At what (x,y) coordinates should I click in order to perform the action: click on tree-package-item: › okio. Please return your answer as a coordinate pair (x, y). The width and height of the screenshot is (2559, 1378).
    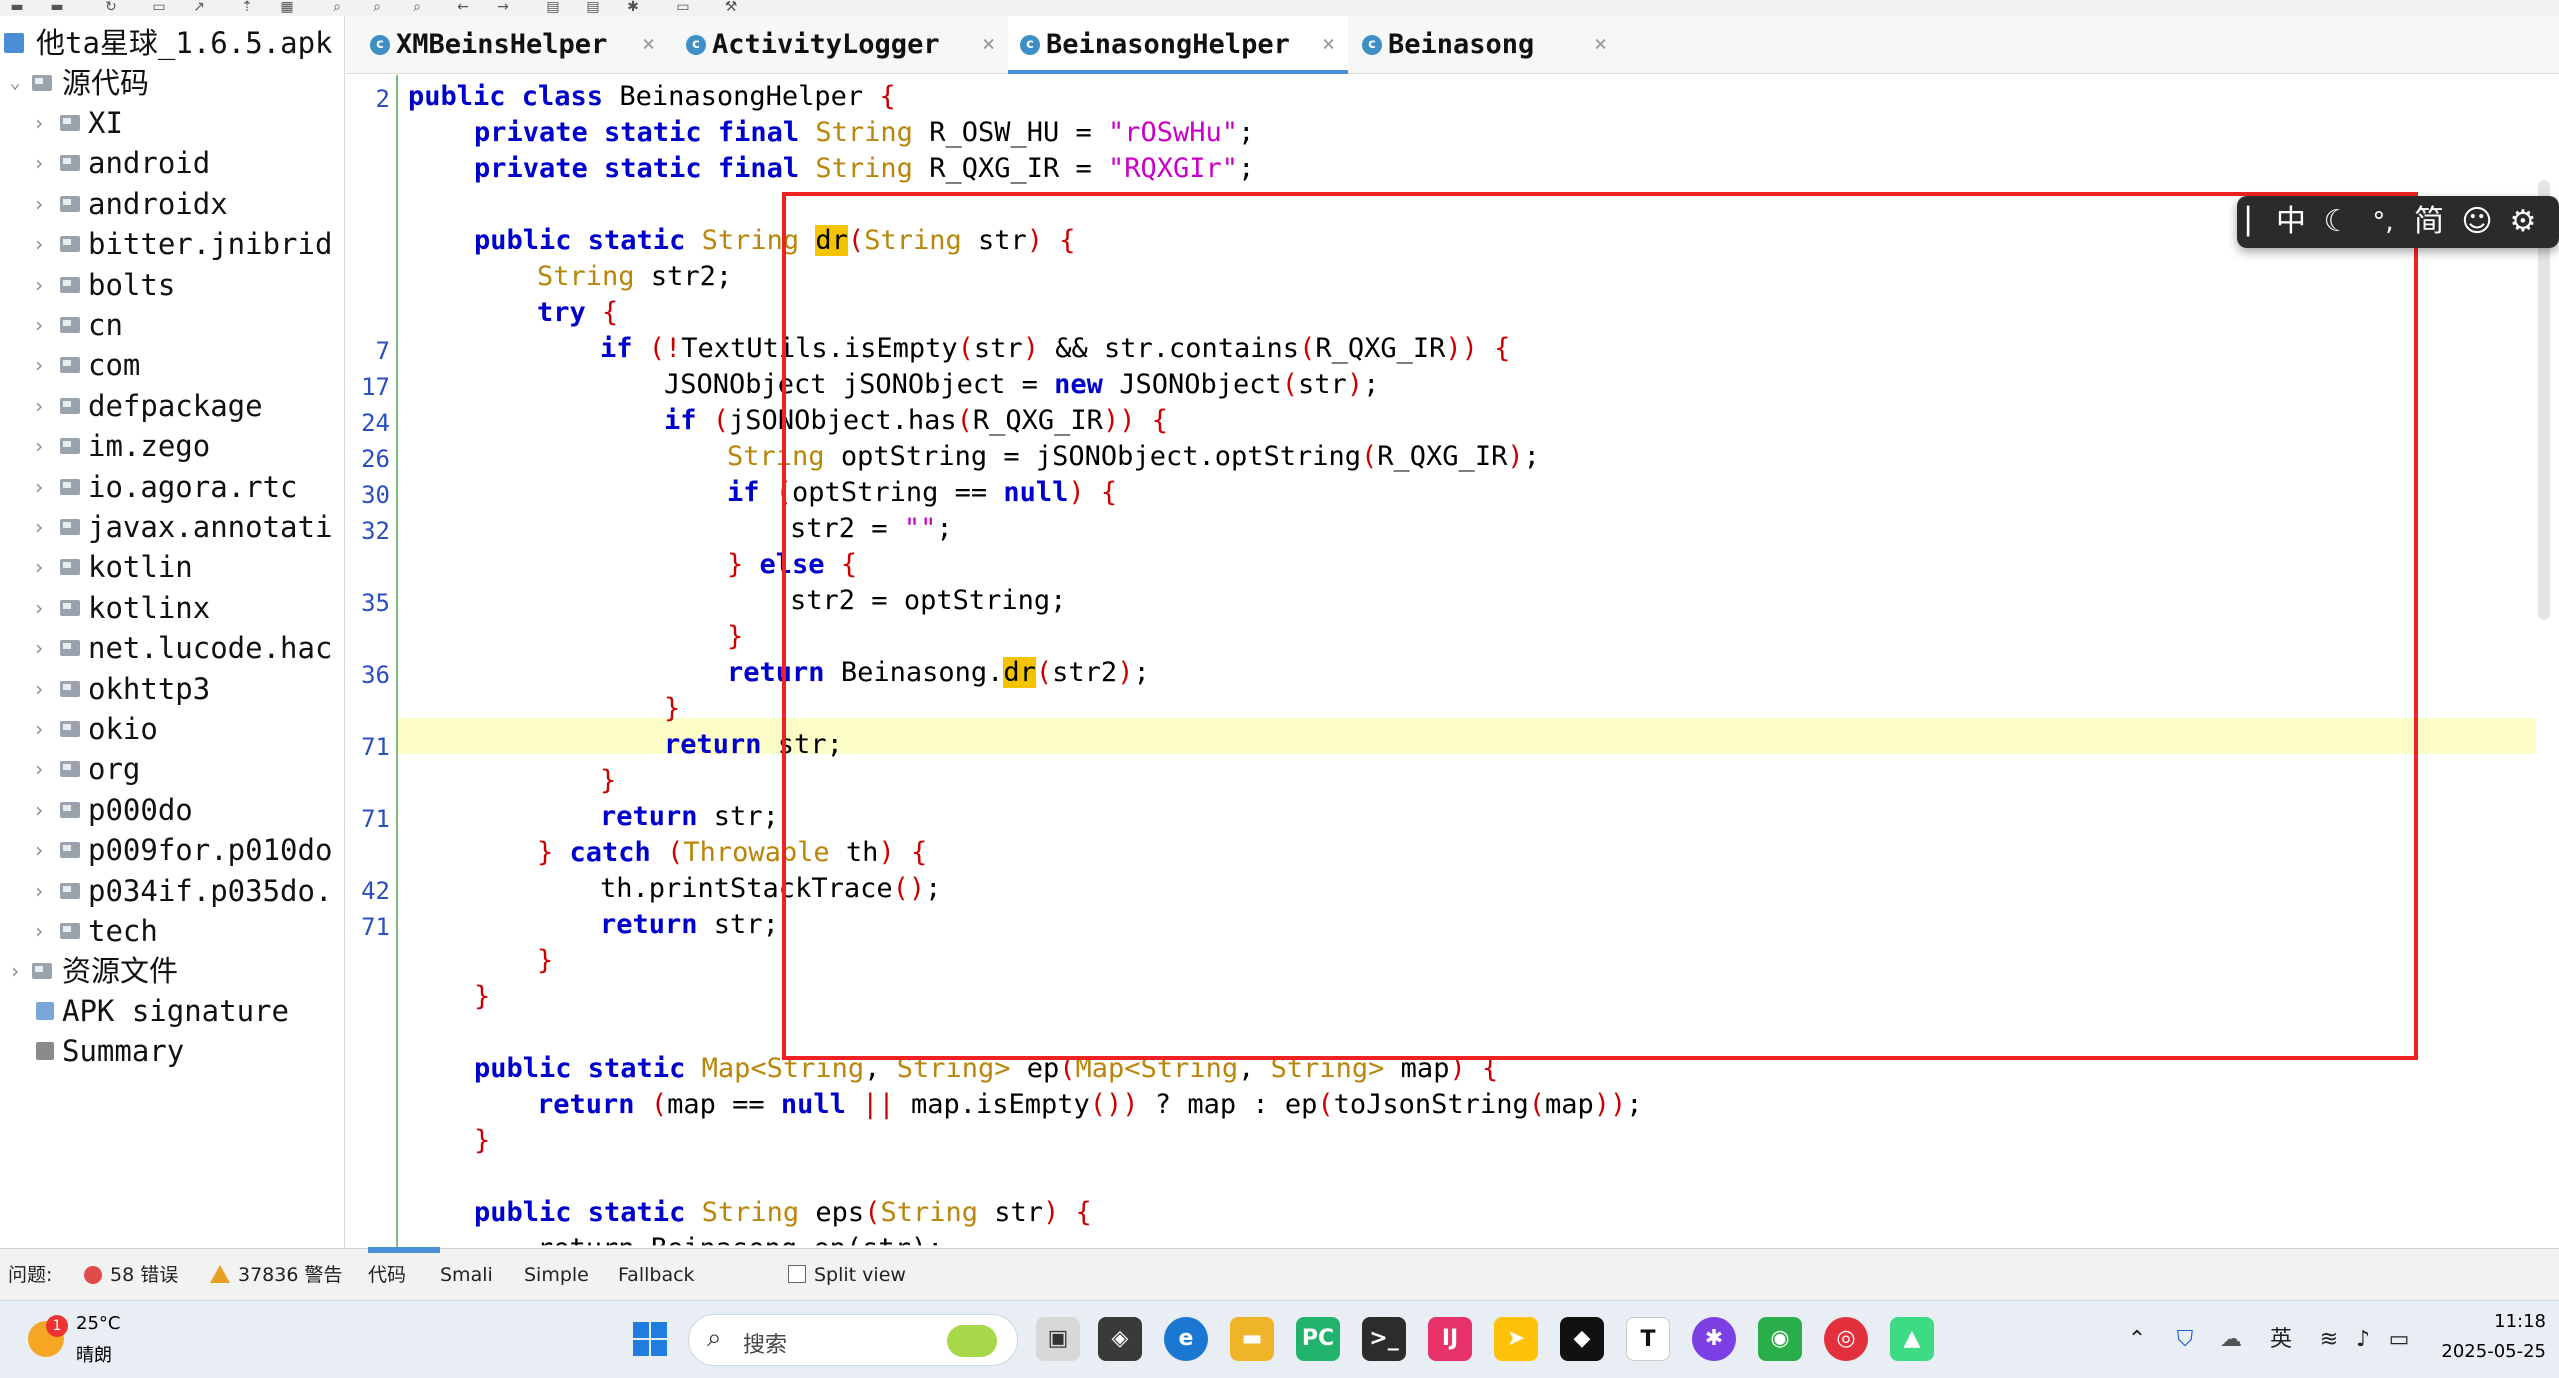
    Looking at the image, I should click on (172, 729).